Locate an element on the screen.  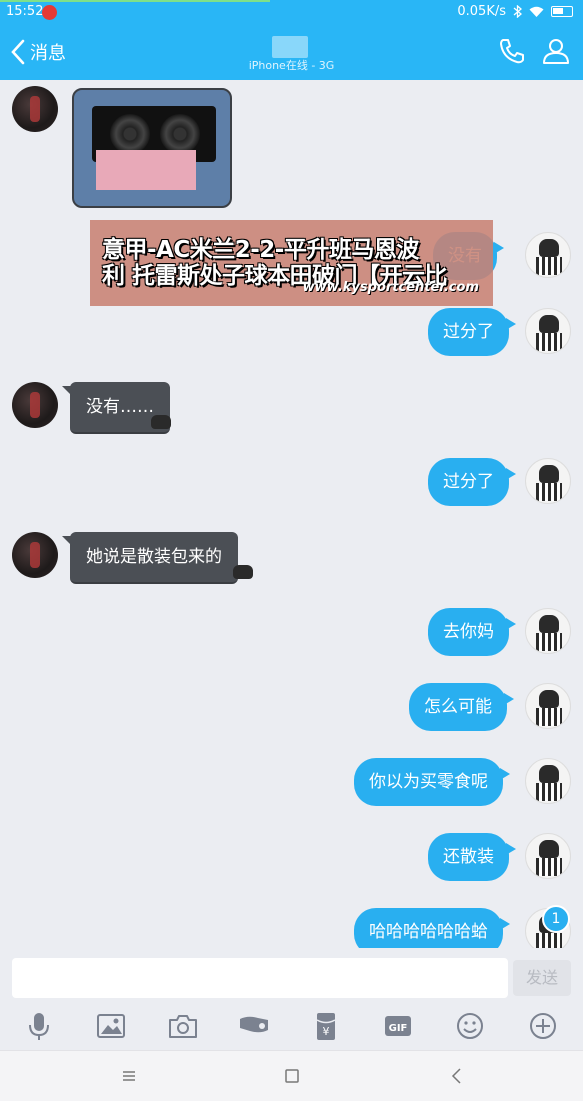
camera-icon is located at coordinates (183, 1026).